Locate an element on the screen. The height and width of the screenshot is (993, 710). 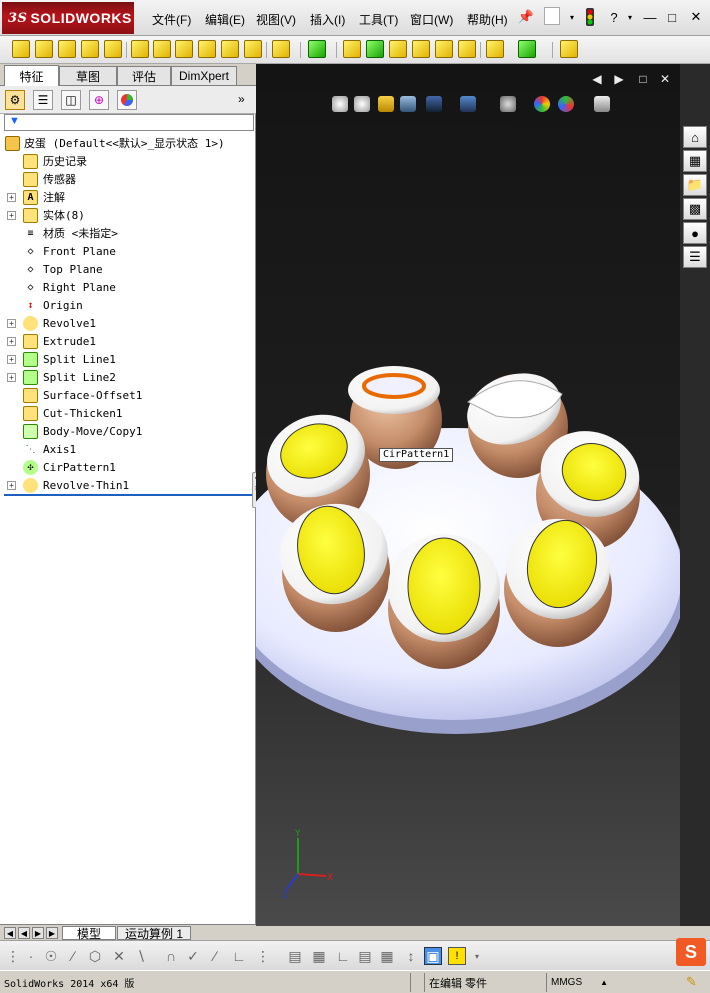
swept-cut-icon is located at coordinates (207, 49).